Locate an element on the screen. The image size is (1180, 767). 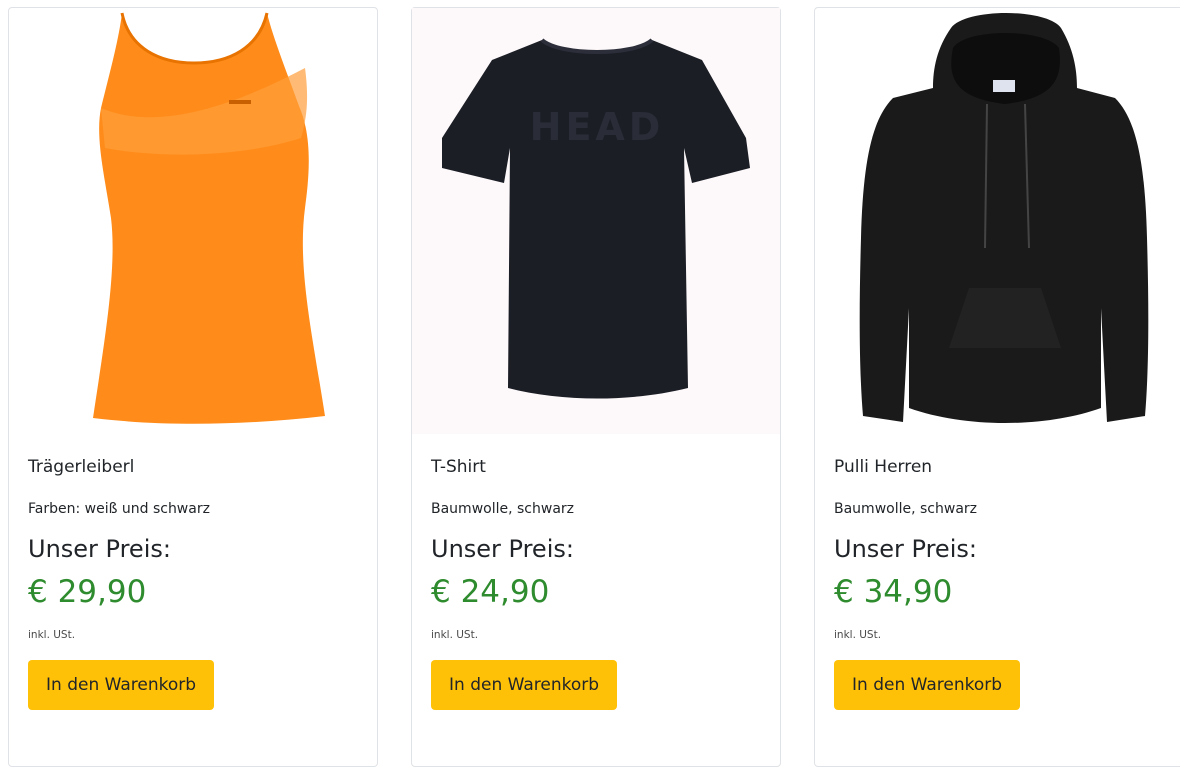
head-print-text: HEAD is located at coordinates (597, 127).